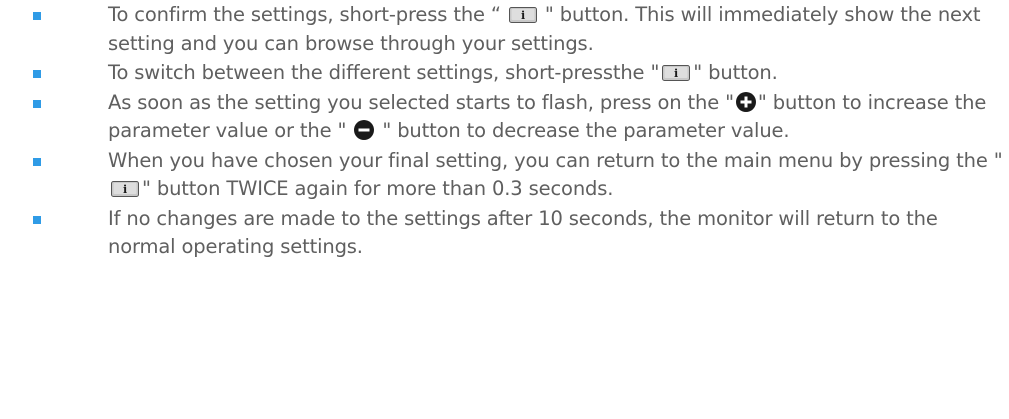 This screenshot has height=419, width=1009. Describe the element at coordinates (745, 101) in the screenshot. I see `plus-circle-icon` at that location.